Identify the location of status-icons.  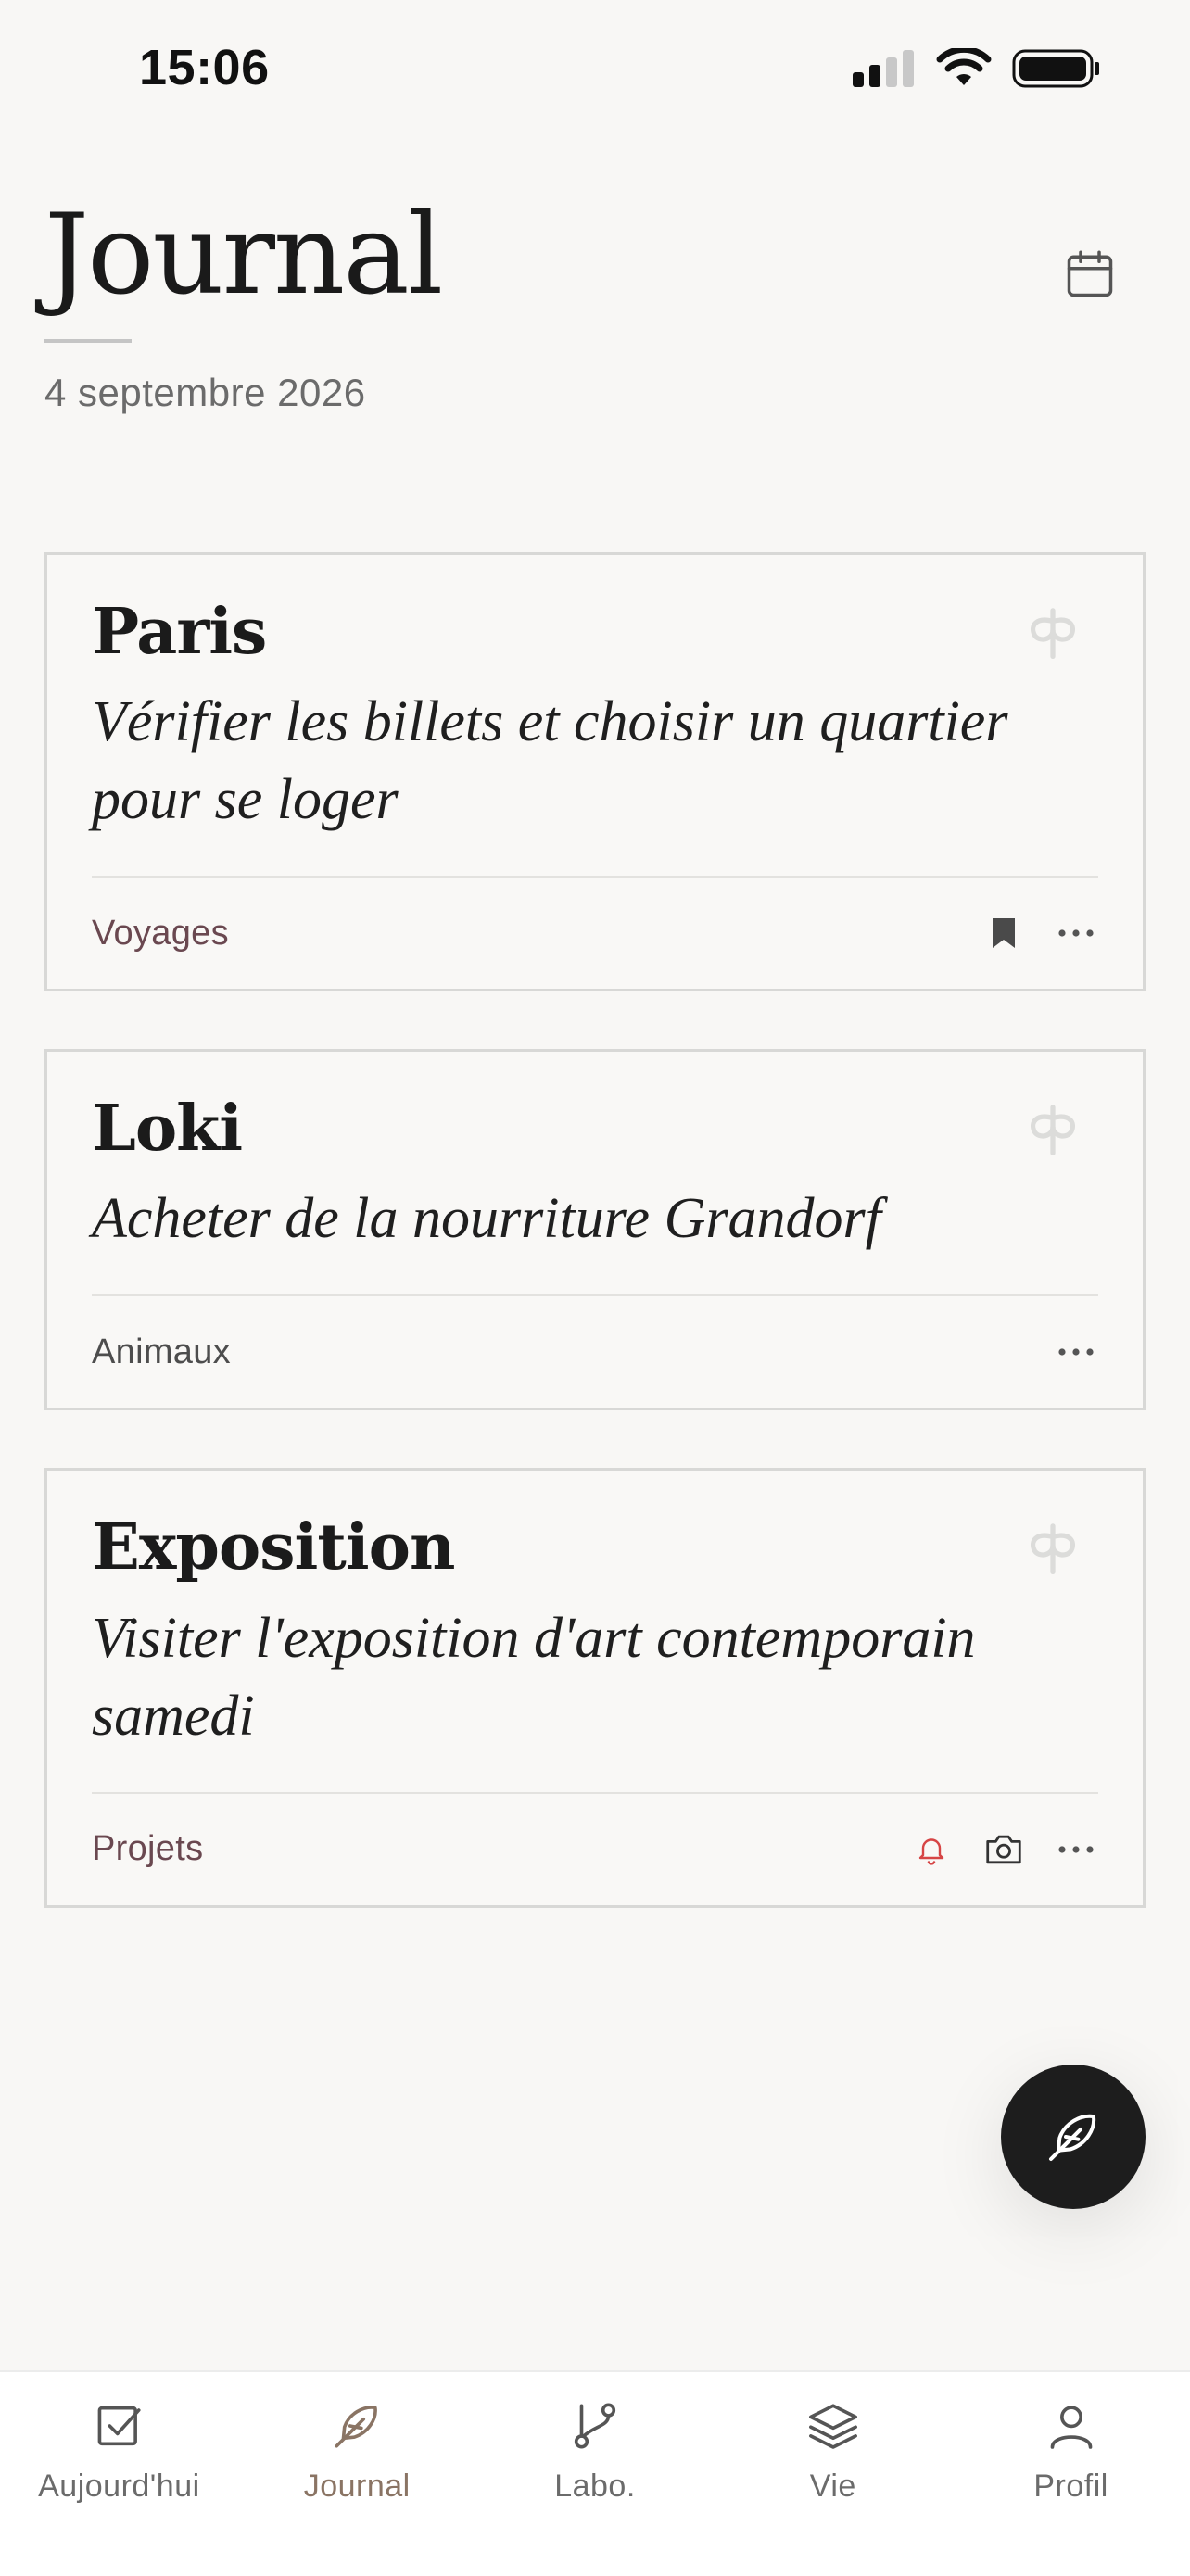
(977, 68).